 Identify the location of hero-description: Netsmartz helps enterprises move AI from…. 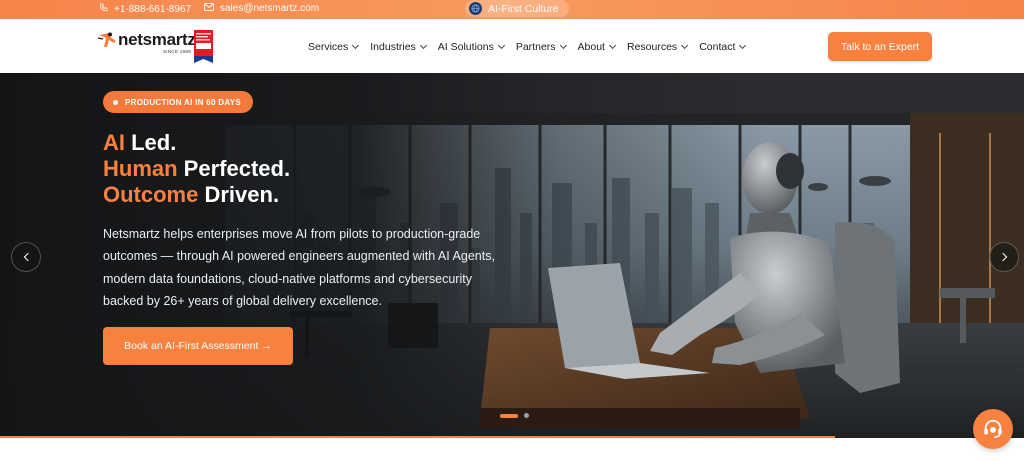
(299, 267).